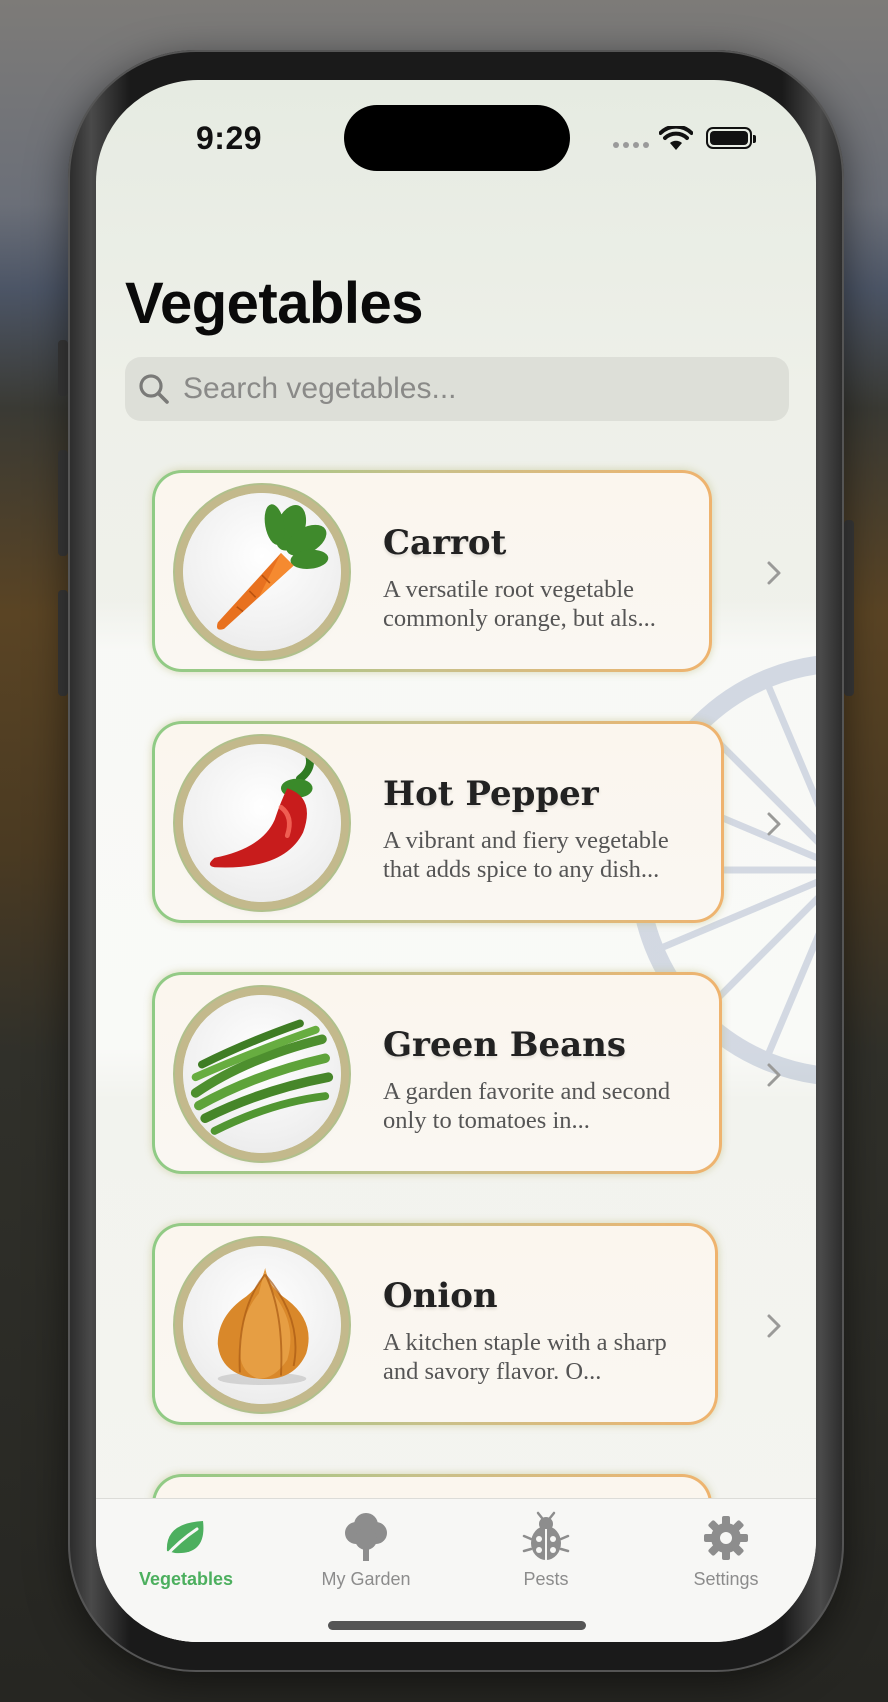 Image resolution: width=888 pixels, height=1702 pixels. What do you see at coordinates (440, 1296) in the screenshot?
I see `vegetable-name: Onion` at bounding box center [440, 1296].